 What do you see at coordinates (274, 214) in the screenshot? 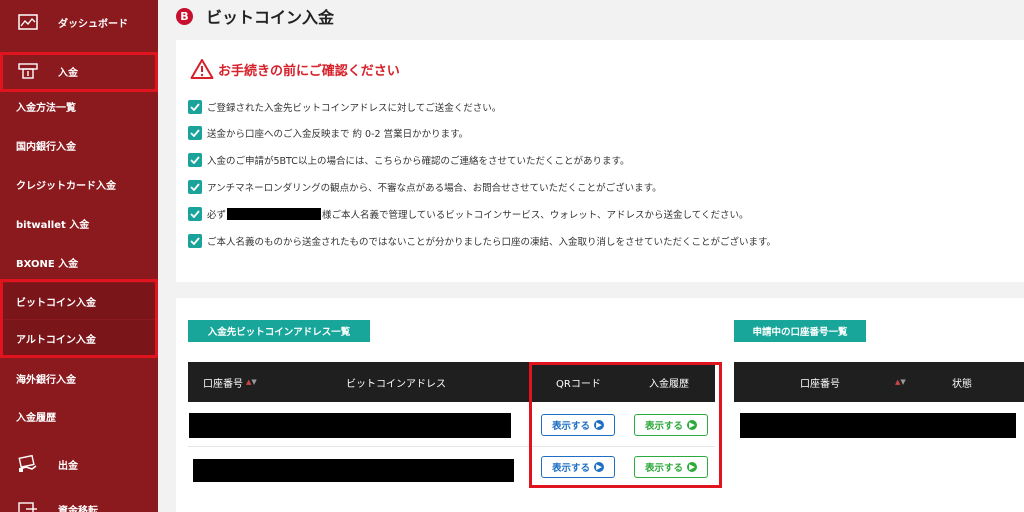
I see `redacted-name` at bounding box center [274, 214].